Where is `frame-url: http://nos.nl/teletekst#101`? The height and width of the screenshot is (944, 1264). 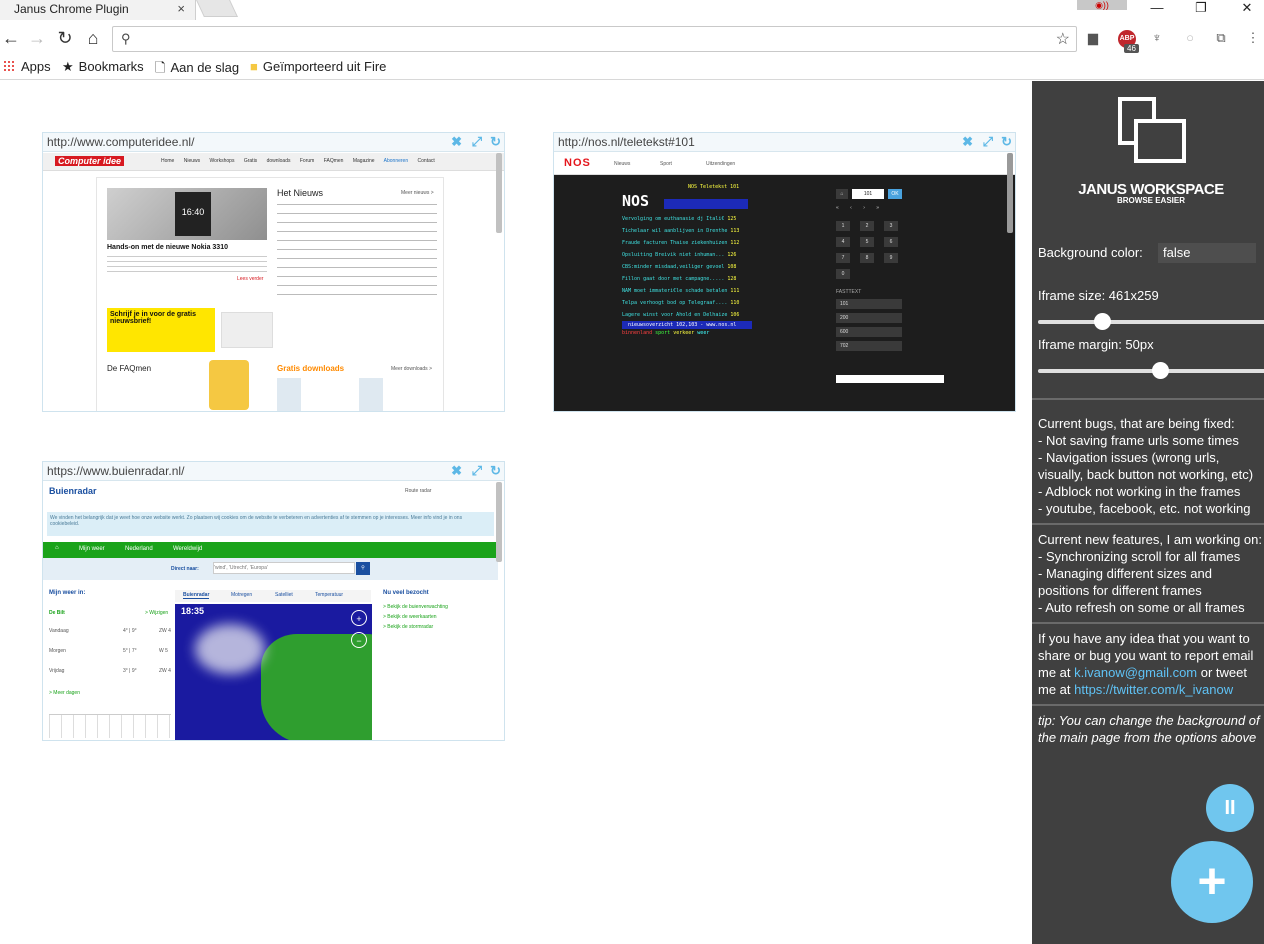 frame-url: http://nos.nl/teletekst#101 is located at coordinates (784, 141).